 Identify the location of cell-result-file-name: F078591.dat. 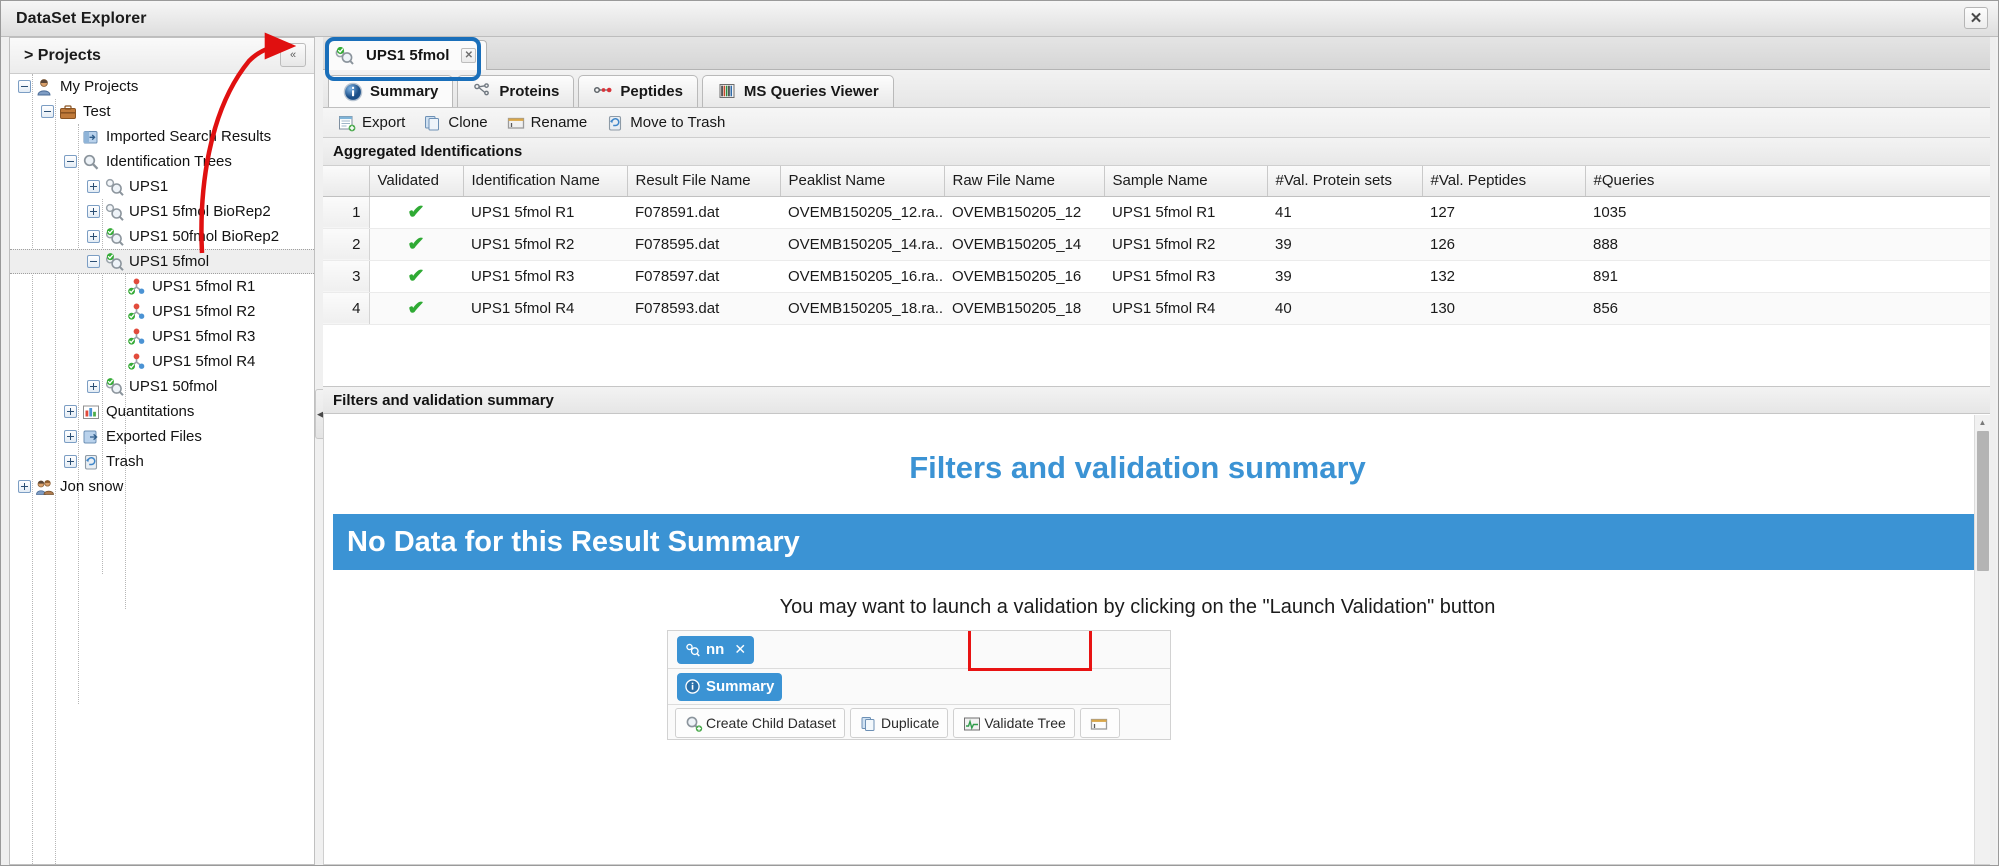
(703, 212).